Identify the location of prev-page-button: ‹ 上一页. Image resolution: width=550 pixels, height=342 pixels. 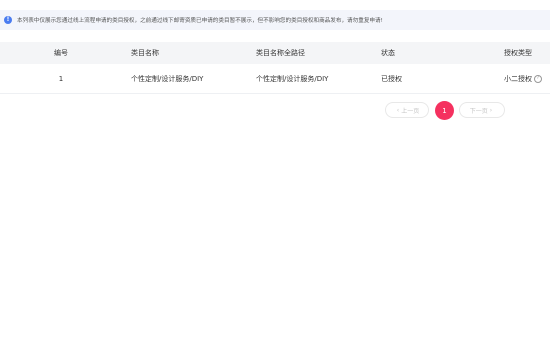
(407, 110).